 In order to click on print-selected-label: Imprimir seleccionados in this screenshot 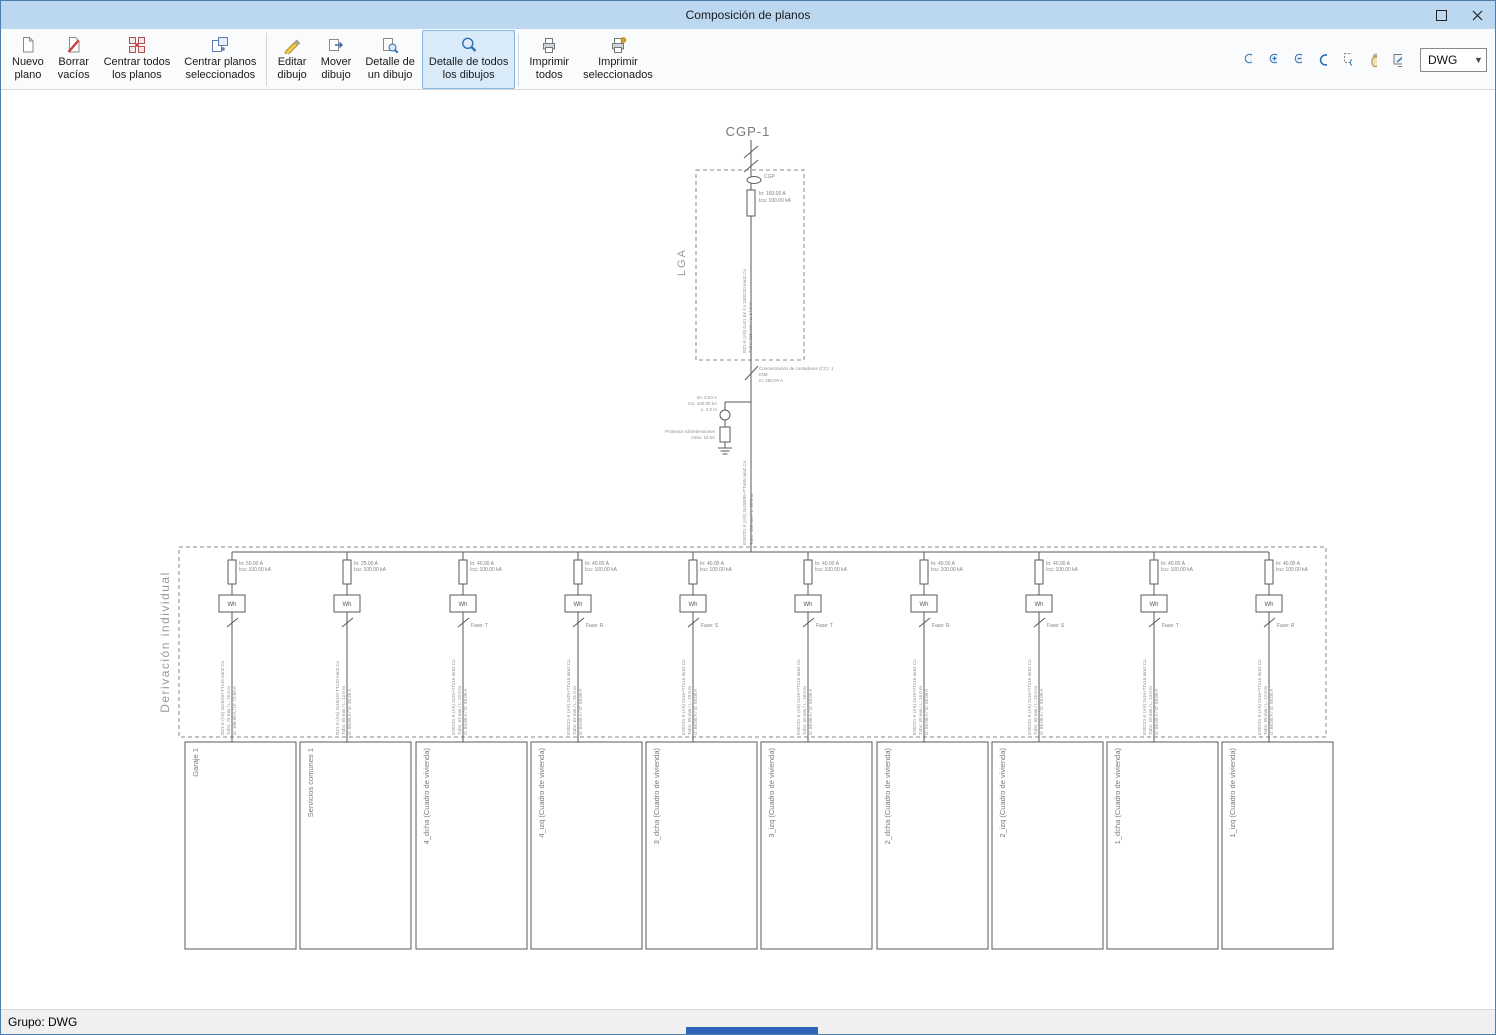, I will do `click(618, 68)`.